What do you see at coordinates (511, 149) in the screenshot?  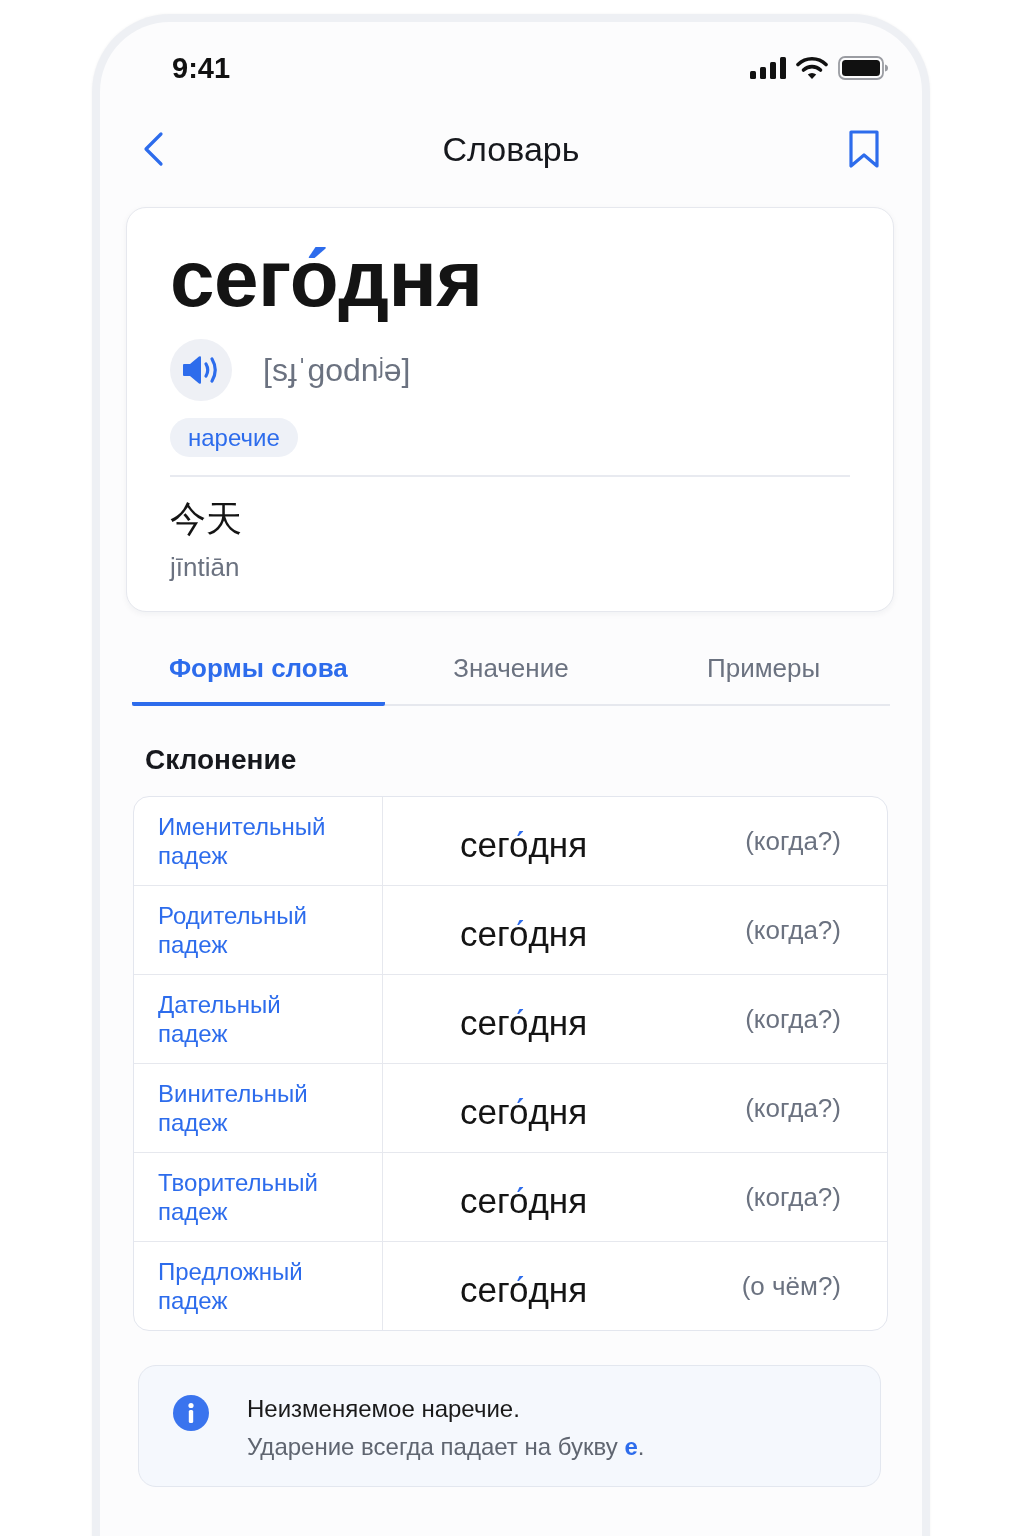 I see `screen-title: Словарь` at bounding box center [511, 149].